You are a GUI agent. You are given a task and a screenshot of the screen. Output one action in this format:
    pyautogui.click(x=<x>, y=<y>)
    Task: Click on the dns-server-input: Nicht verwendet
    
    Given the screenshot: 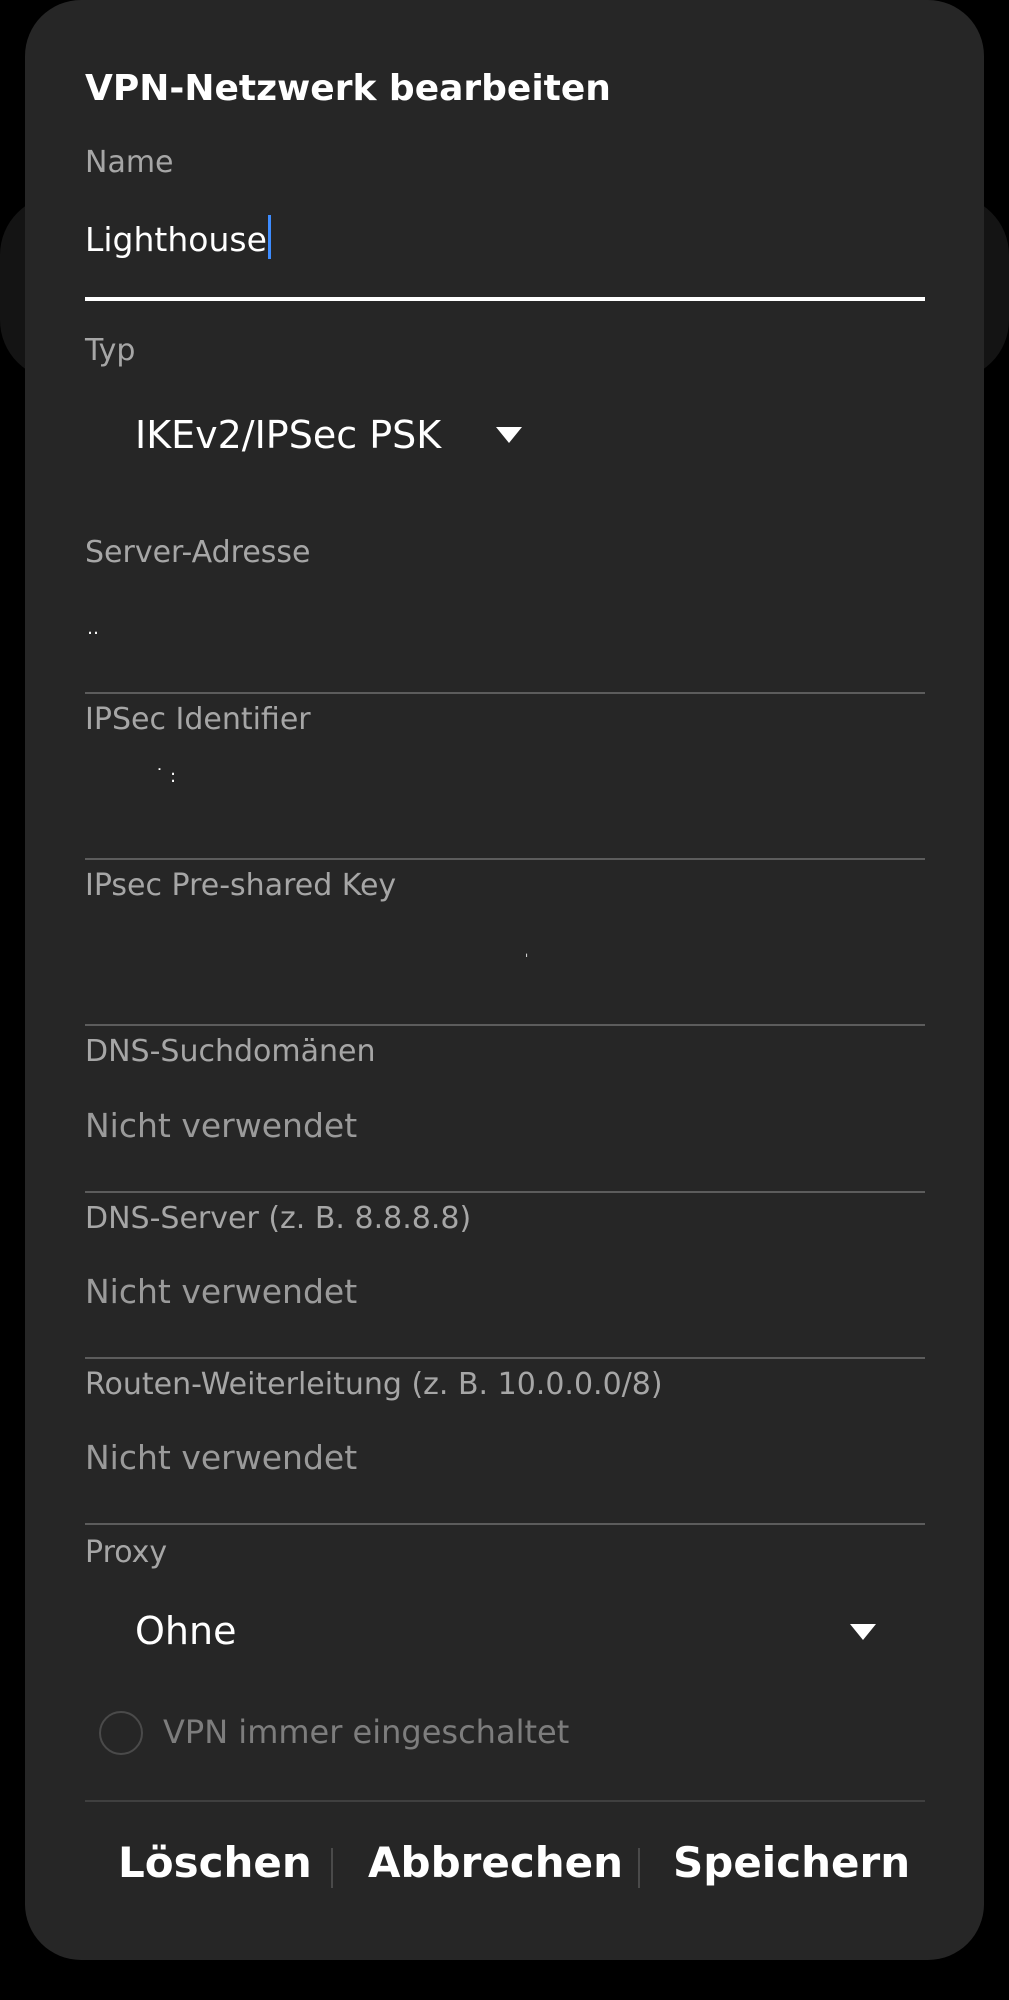 What is the action you would take?
    pyautogui.click(x=221, y=1291)
    